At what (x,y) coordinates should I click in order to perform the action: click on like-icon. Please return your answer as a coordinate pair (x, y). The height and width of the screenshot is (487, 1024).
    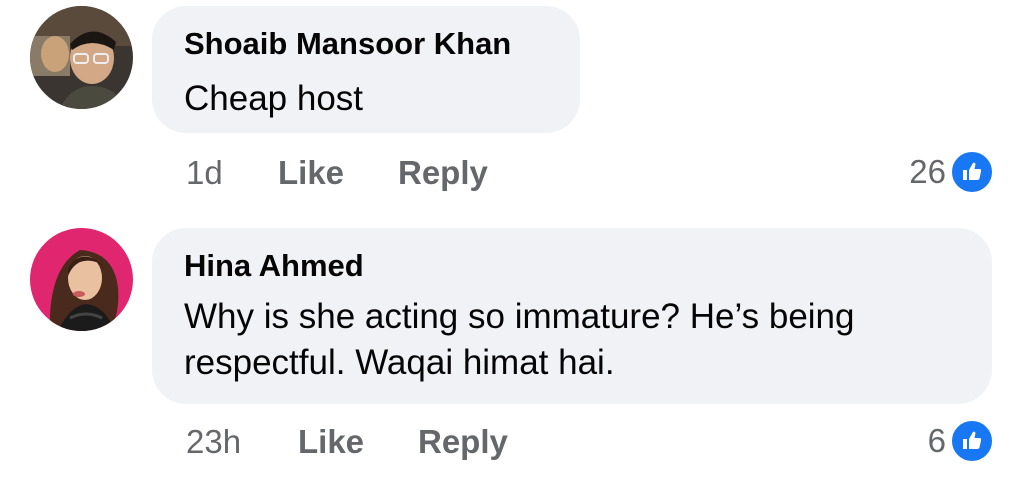
    Looking at the image, I should click on (972, 441).